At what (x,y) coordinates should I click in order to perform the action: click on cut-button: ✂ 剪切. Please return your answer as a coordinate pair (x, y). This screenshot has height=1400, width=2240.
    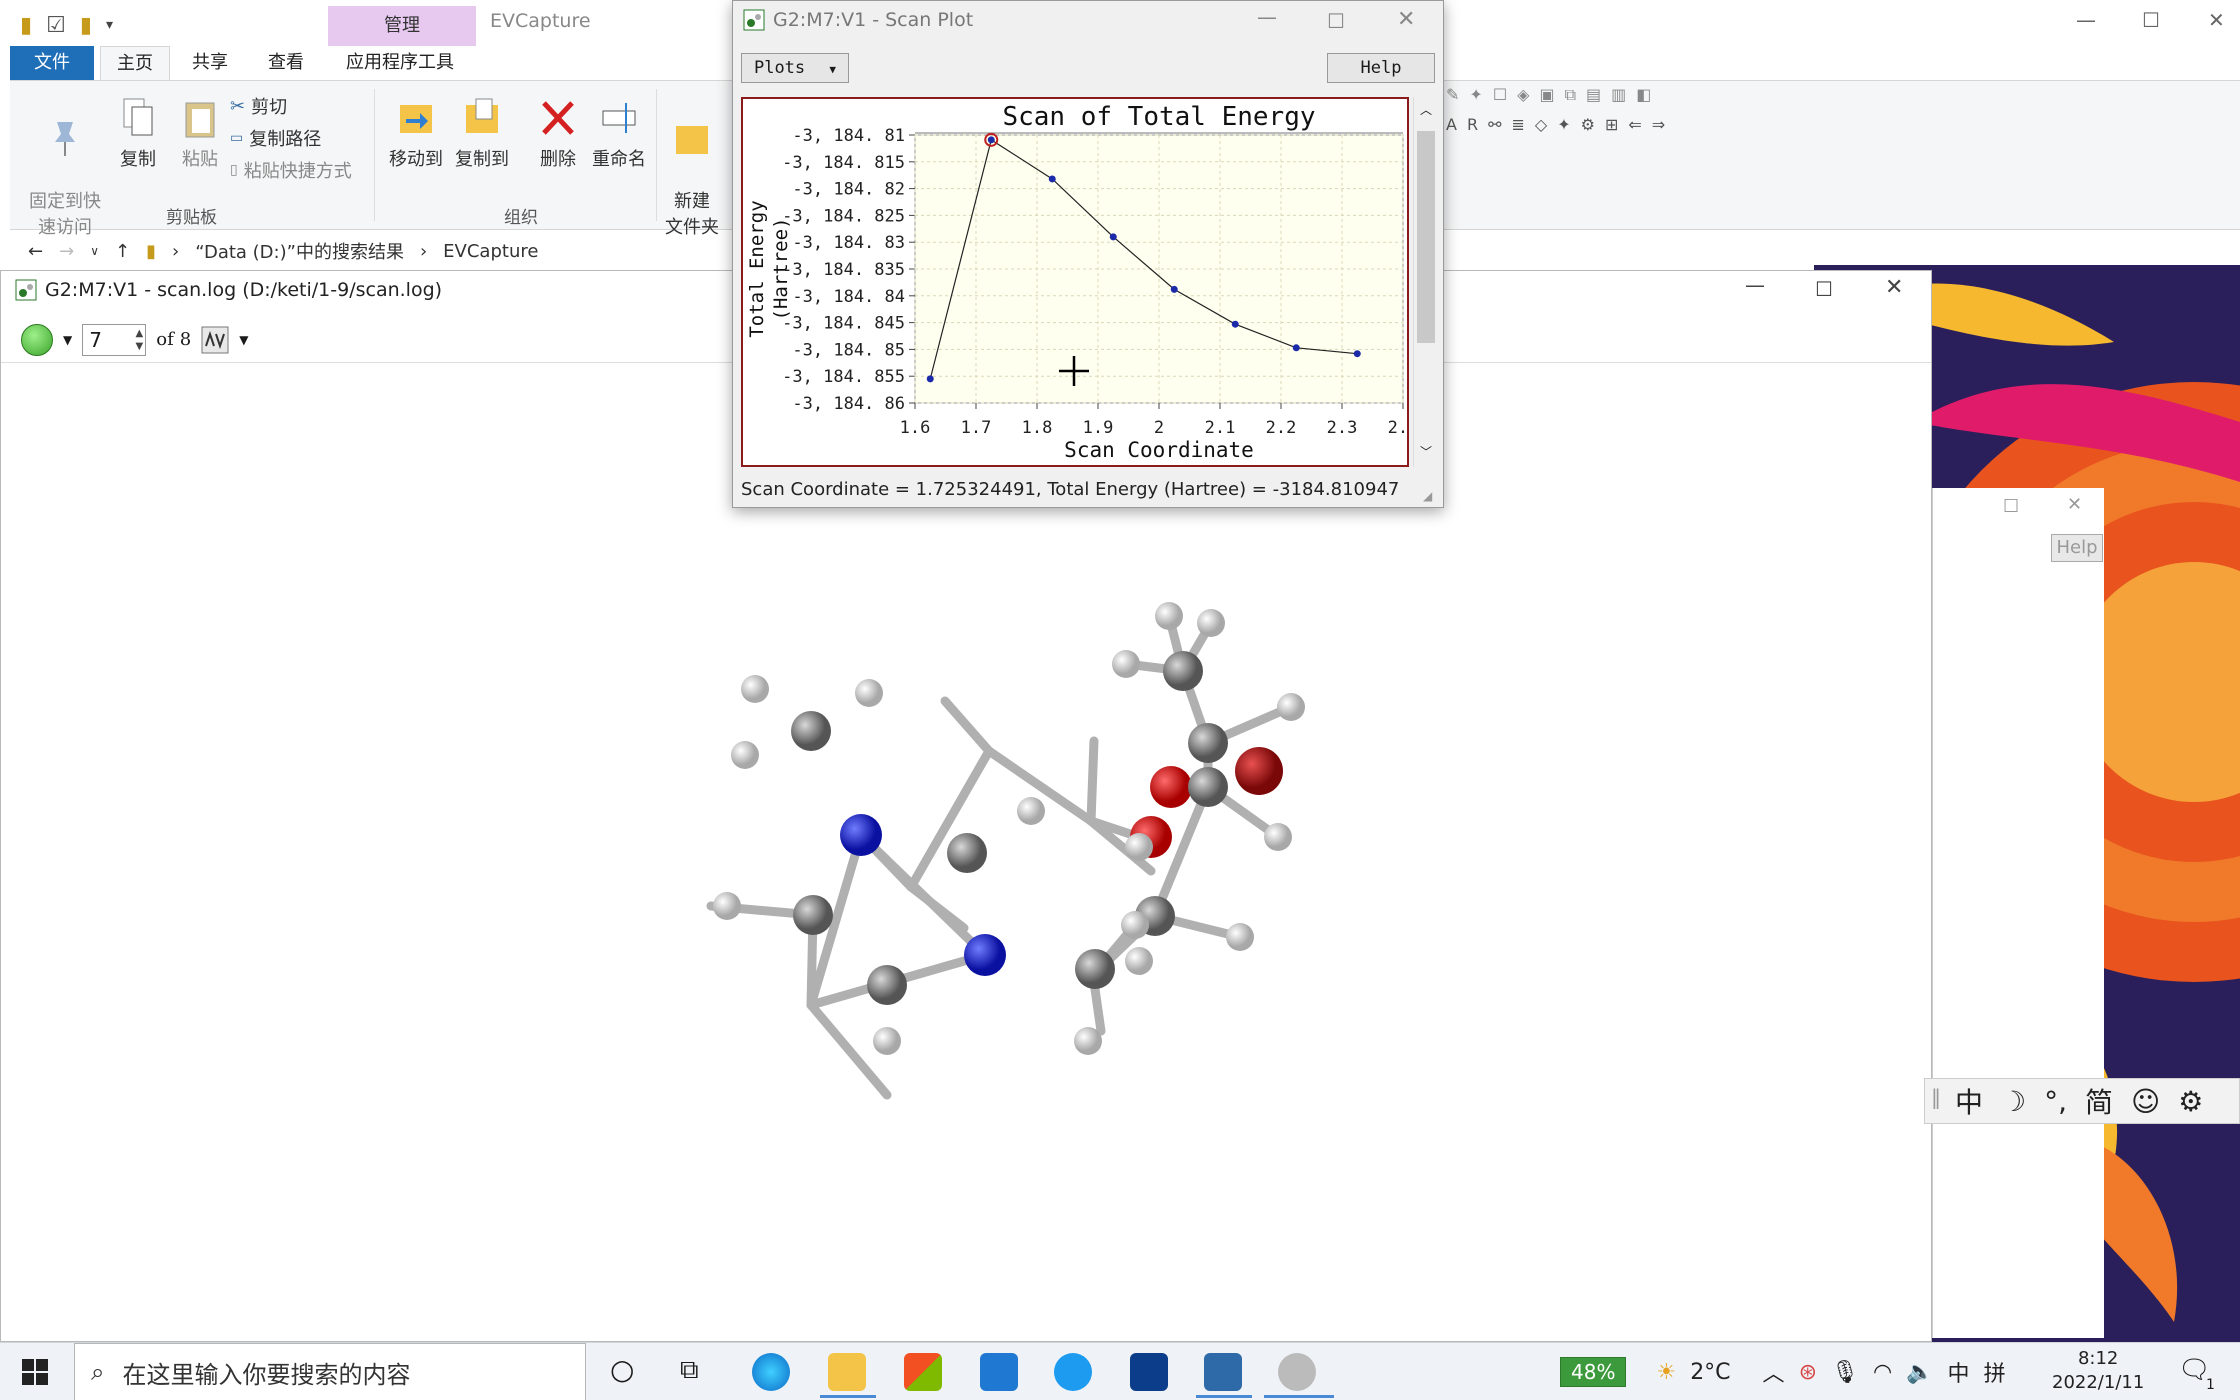
    Looking at the image, I should click on (258, 106).